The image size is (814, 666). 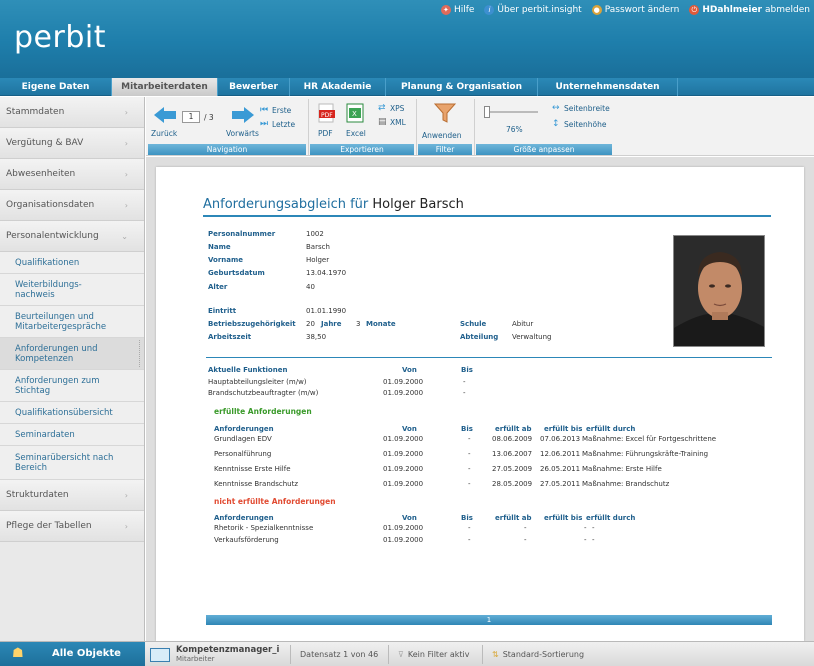 What do you see at coordinates (281, 110) in the screenshot?
I see `first-page-label: Erste` at bounding box center [281, 110].